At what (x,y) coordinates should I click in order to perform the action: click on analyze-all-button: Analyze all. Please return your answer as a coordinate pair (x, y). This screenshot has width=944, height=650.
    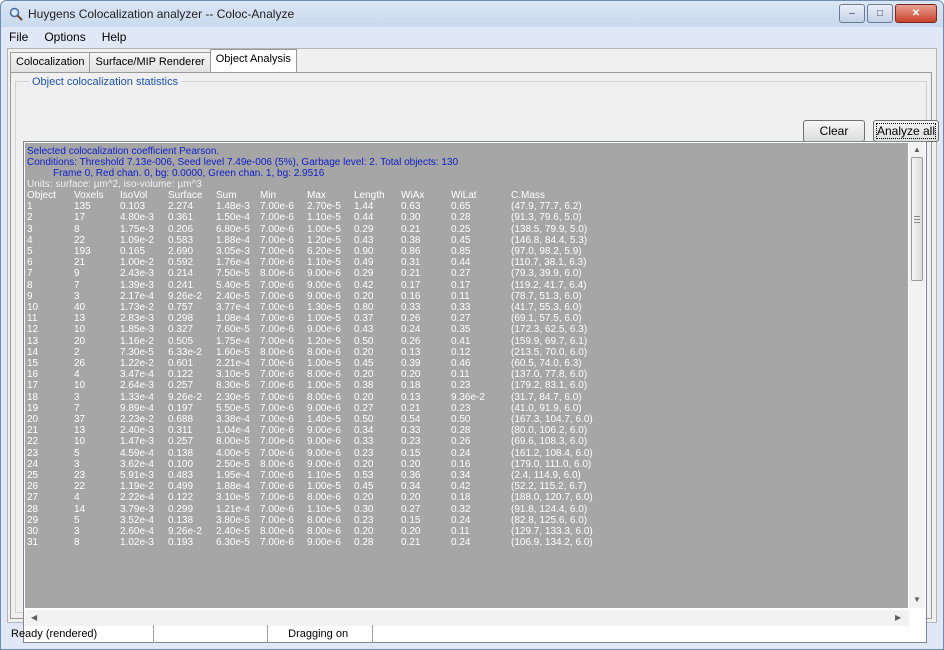
    Looking at the image, I should click on (906, 131).